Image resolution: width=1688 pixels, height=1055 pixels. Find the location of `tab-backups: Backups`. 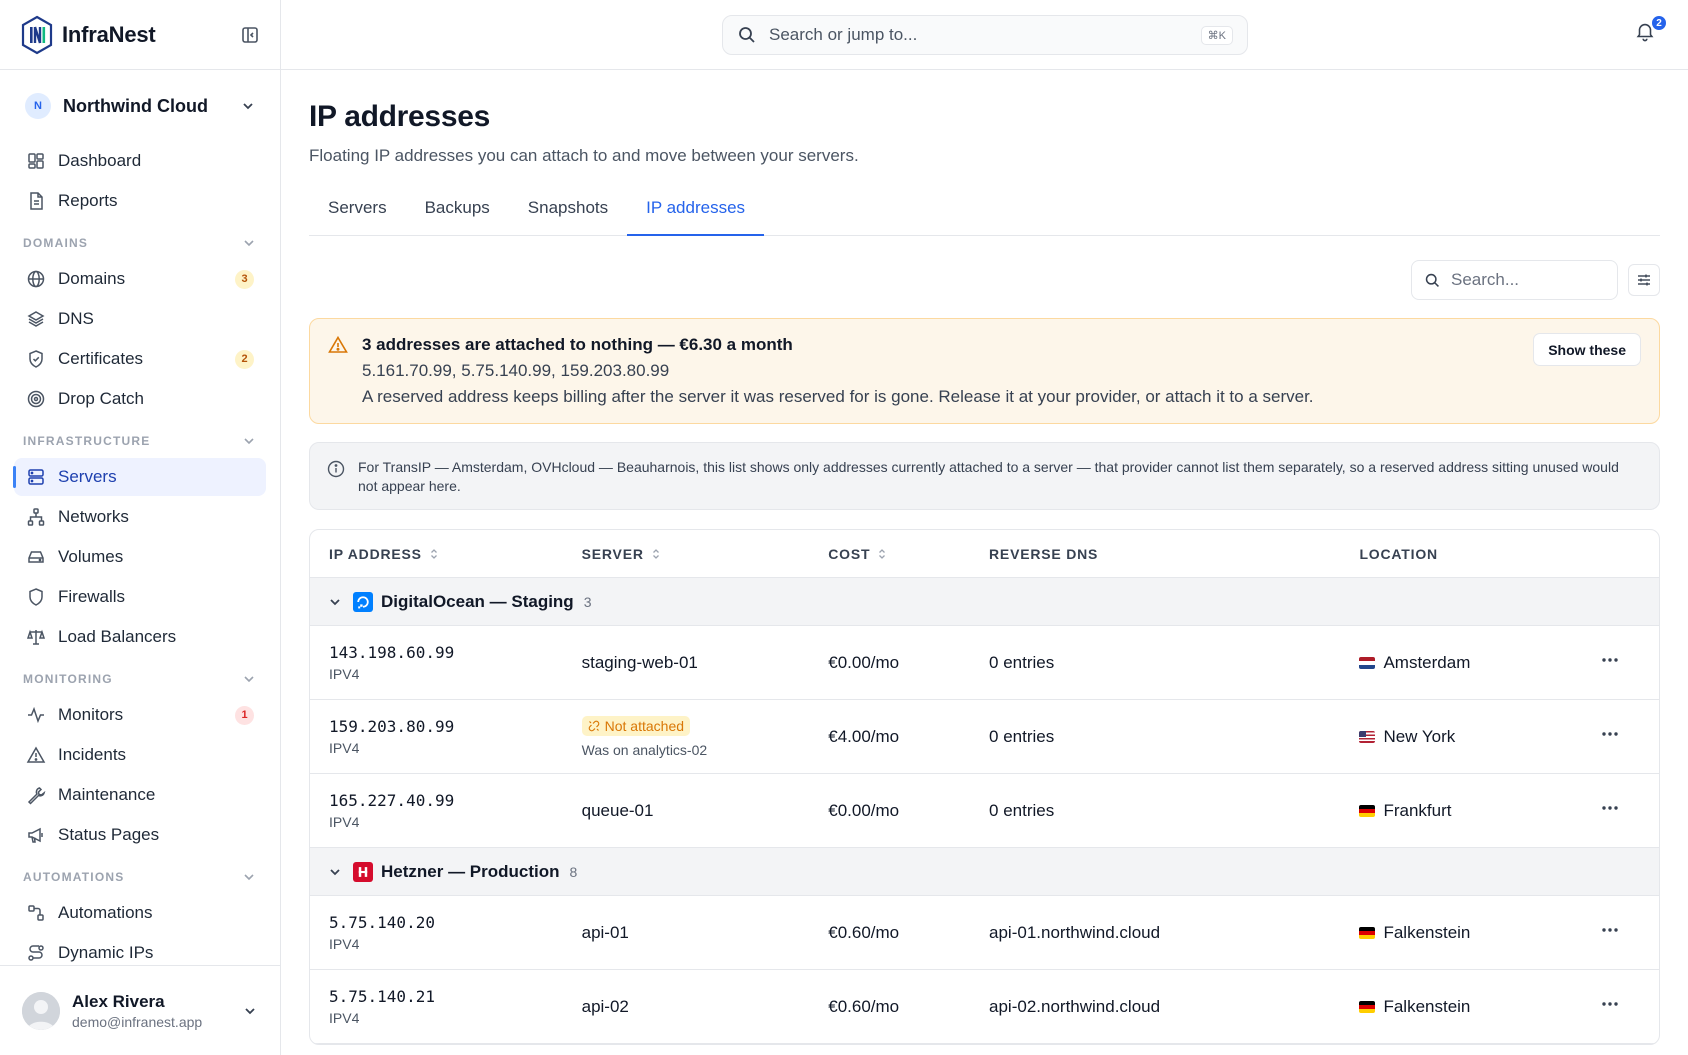

tab-backups: Backups is located at coordinates (457, 214).